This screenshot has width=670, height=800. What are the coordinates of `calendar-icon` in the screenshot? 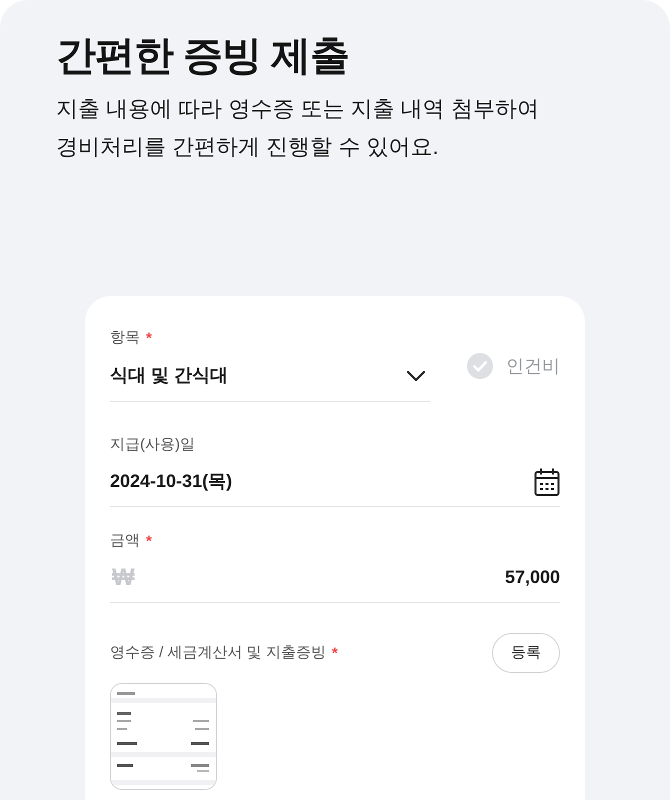 It's located at (547, 481).